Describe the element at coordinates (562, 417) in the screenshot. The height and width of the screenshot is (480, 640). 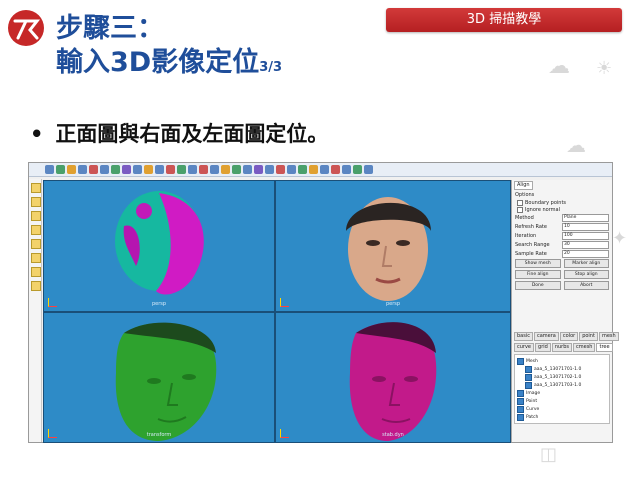
I see `tree-node-patch: Patch` at that location.